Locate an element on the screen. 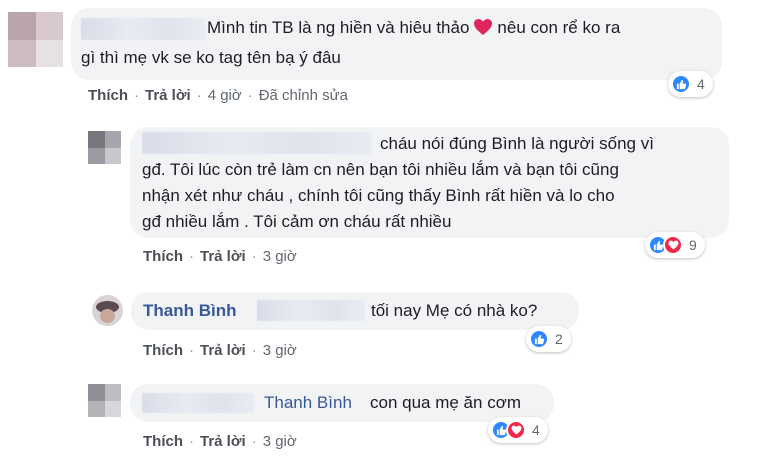 Image resolution: width=770 pixels, height=462 pixels. reaction-summary: 9 is located at coordinates (675, 245).